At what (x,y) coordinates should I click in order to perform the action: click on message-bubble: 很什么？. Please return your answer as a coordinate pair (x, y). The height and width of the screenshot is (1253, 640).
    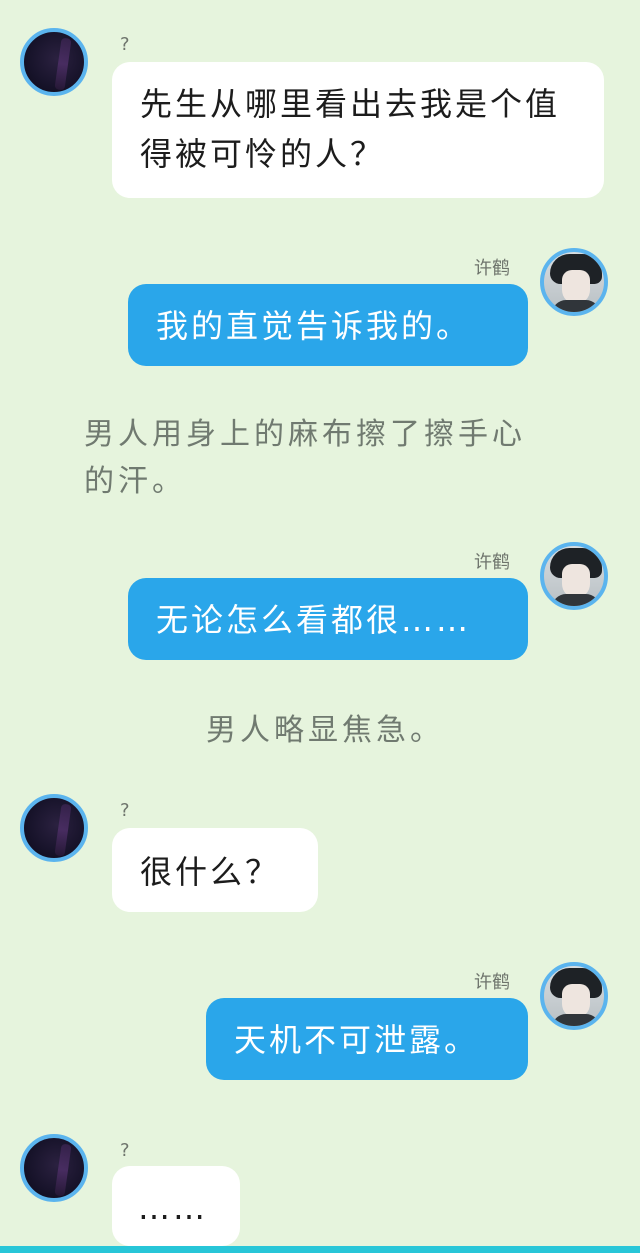
    Looking at the image, I should click on (215, 870).